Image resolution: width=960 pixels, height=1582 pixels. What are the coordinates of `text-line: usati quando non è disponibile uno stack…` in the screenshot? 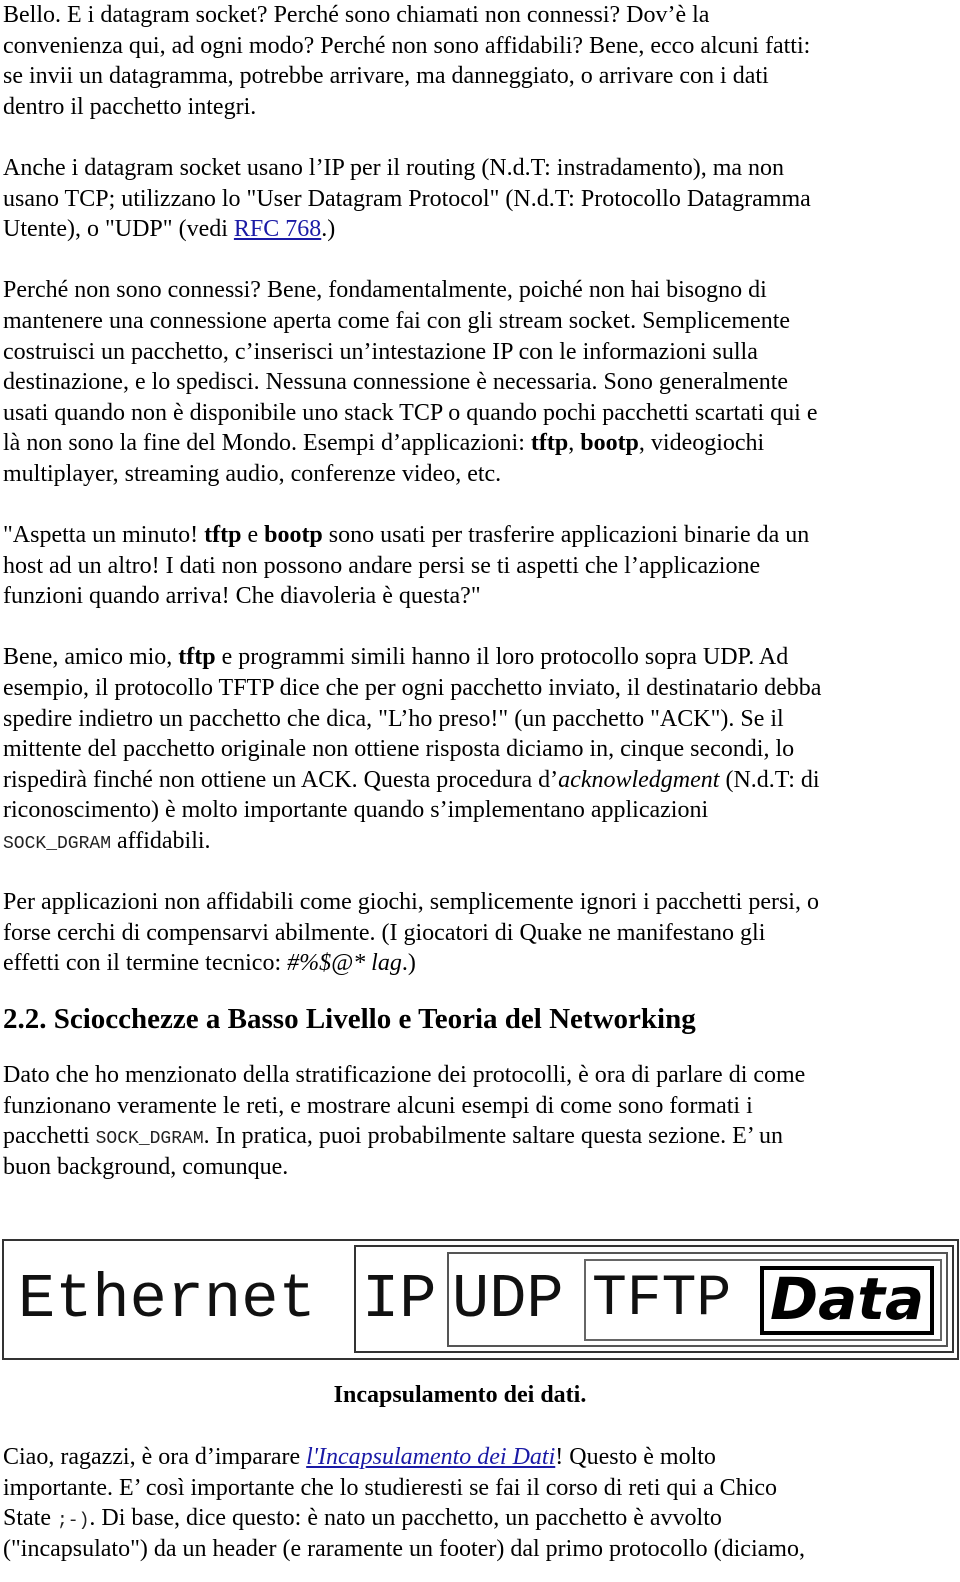 It's located at (410, 412).